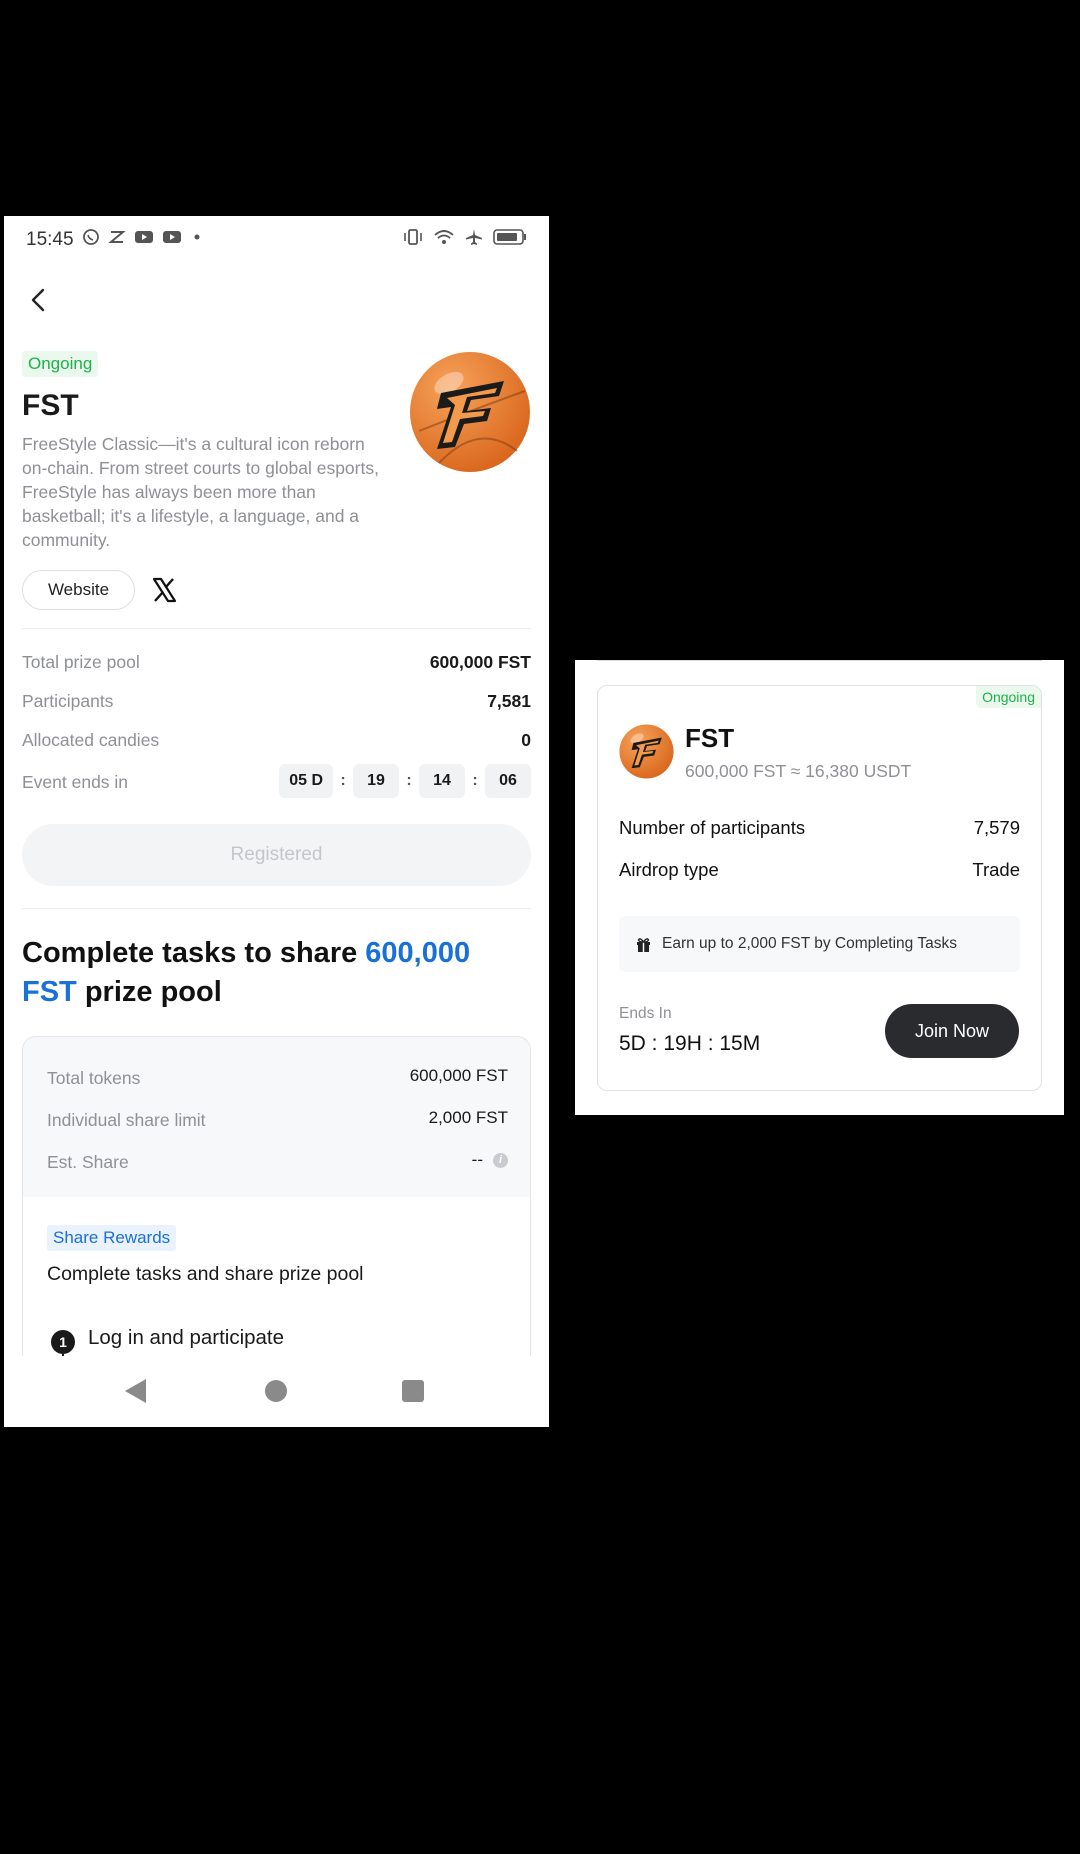 Image resolution: width=1080 pixels, height=1854 pixels. Describe the element at coordinates (500, 1160) in the screenshot. I see `info-icon: i` at that location.